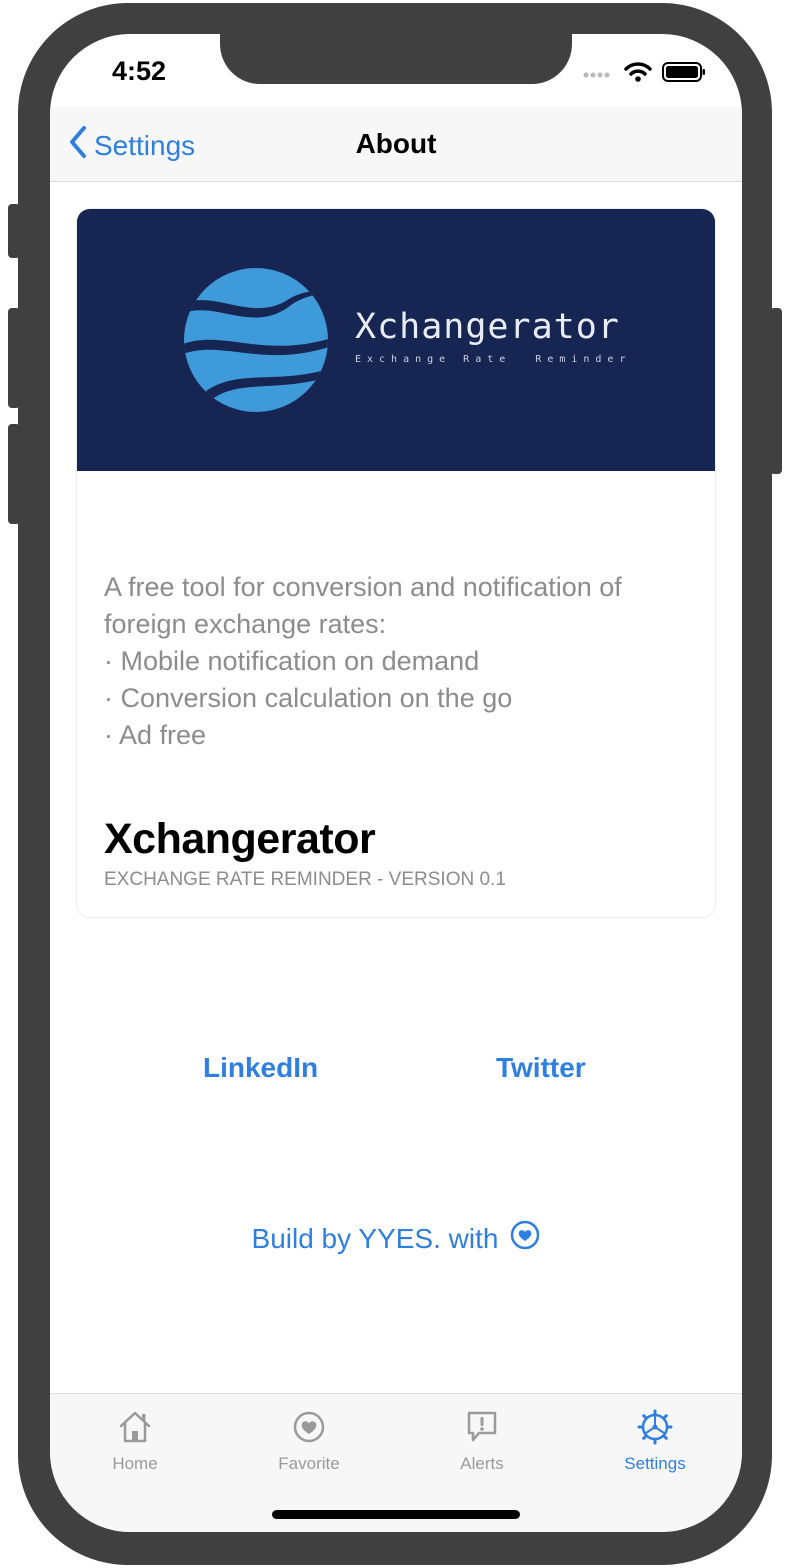 This screenshot has width=790, height=1568. I want to click on gear-icon, so click(655, 1427).